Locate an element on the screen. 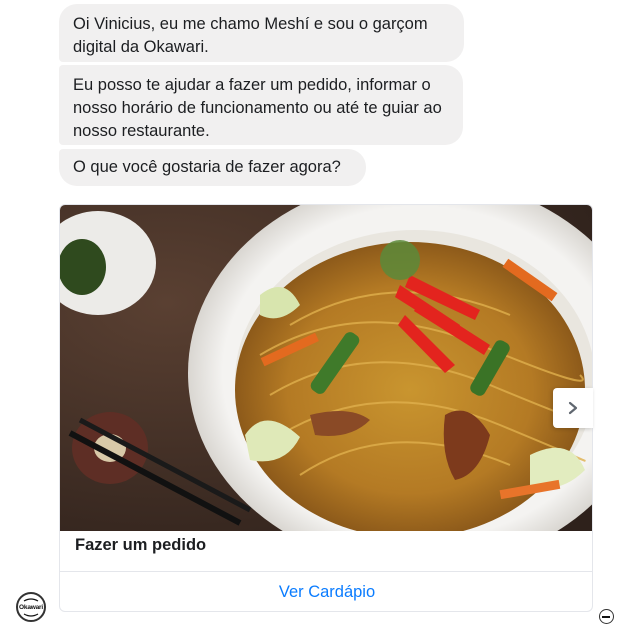 The image size is (630, 633). ver-cardapio-button: Ver Cardápio is located at coordinates (326, 591).